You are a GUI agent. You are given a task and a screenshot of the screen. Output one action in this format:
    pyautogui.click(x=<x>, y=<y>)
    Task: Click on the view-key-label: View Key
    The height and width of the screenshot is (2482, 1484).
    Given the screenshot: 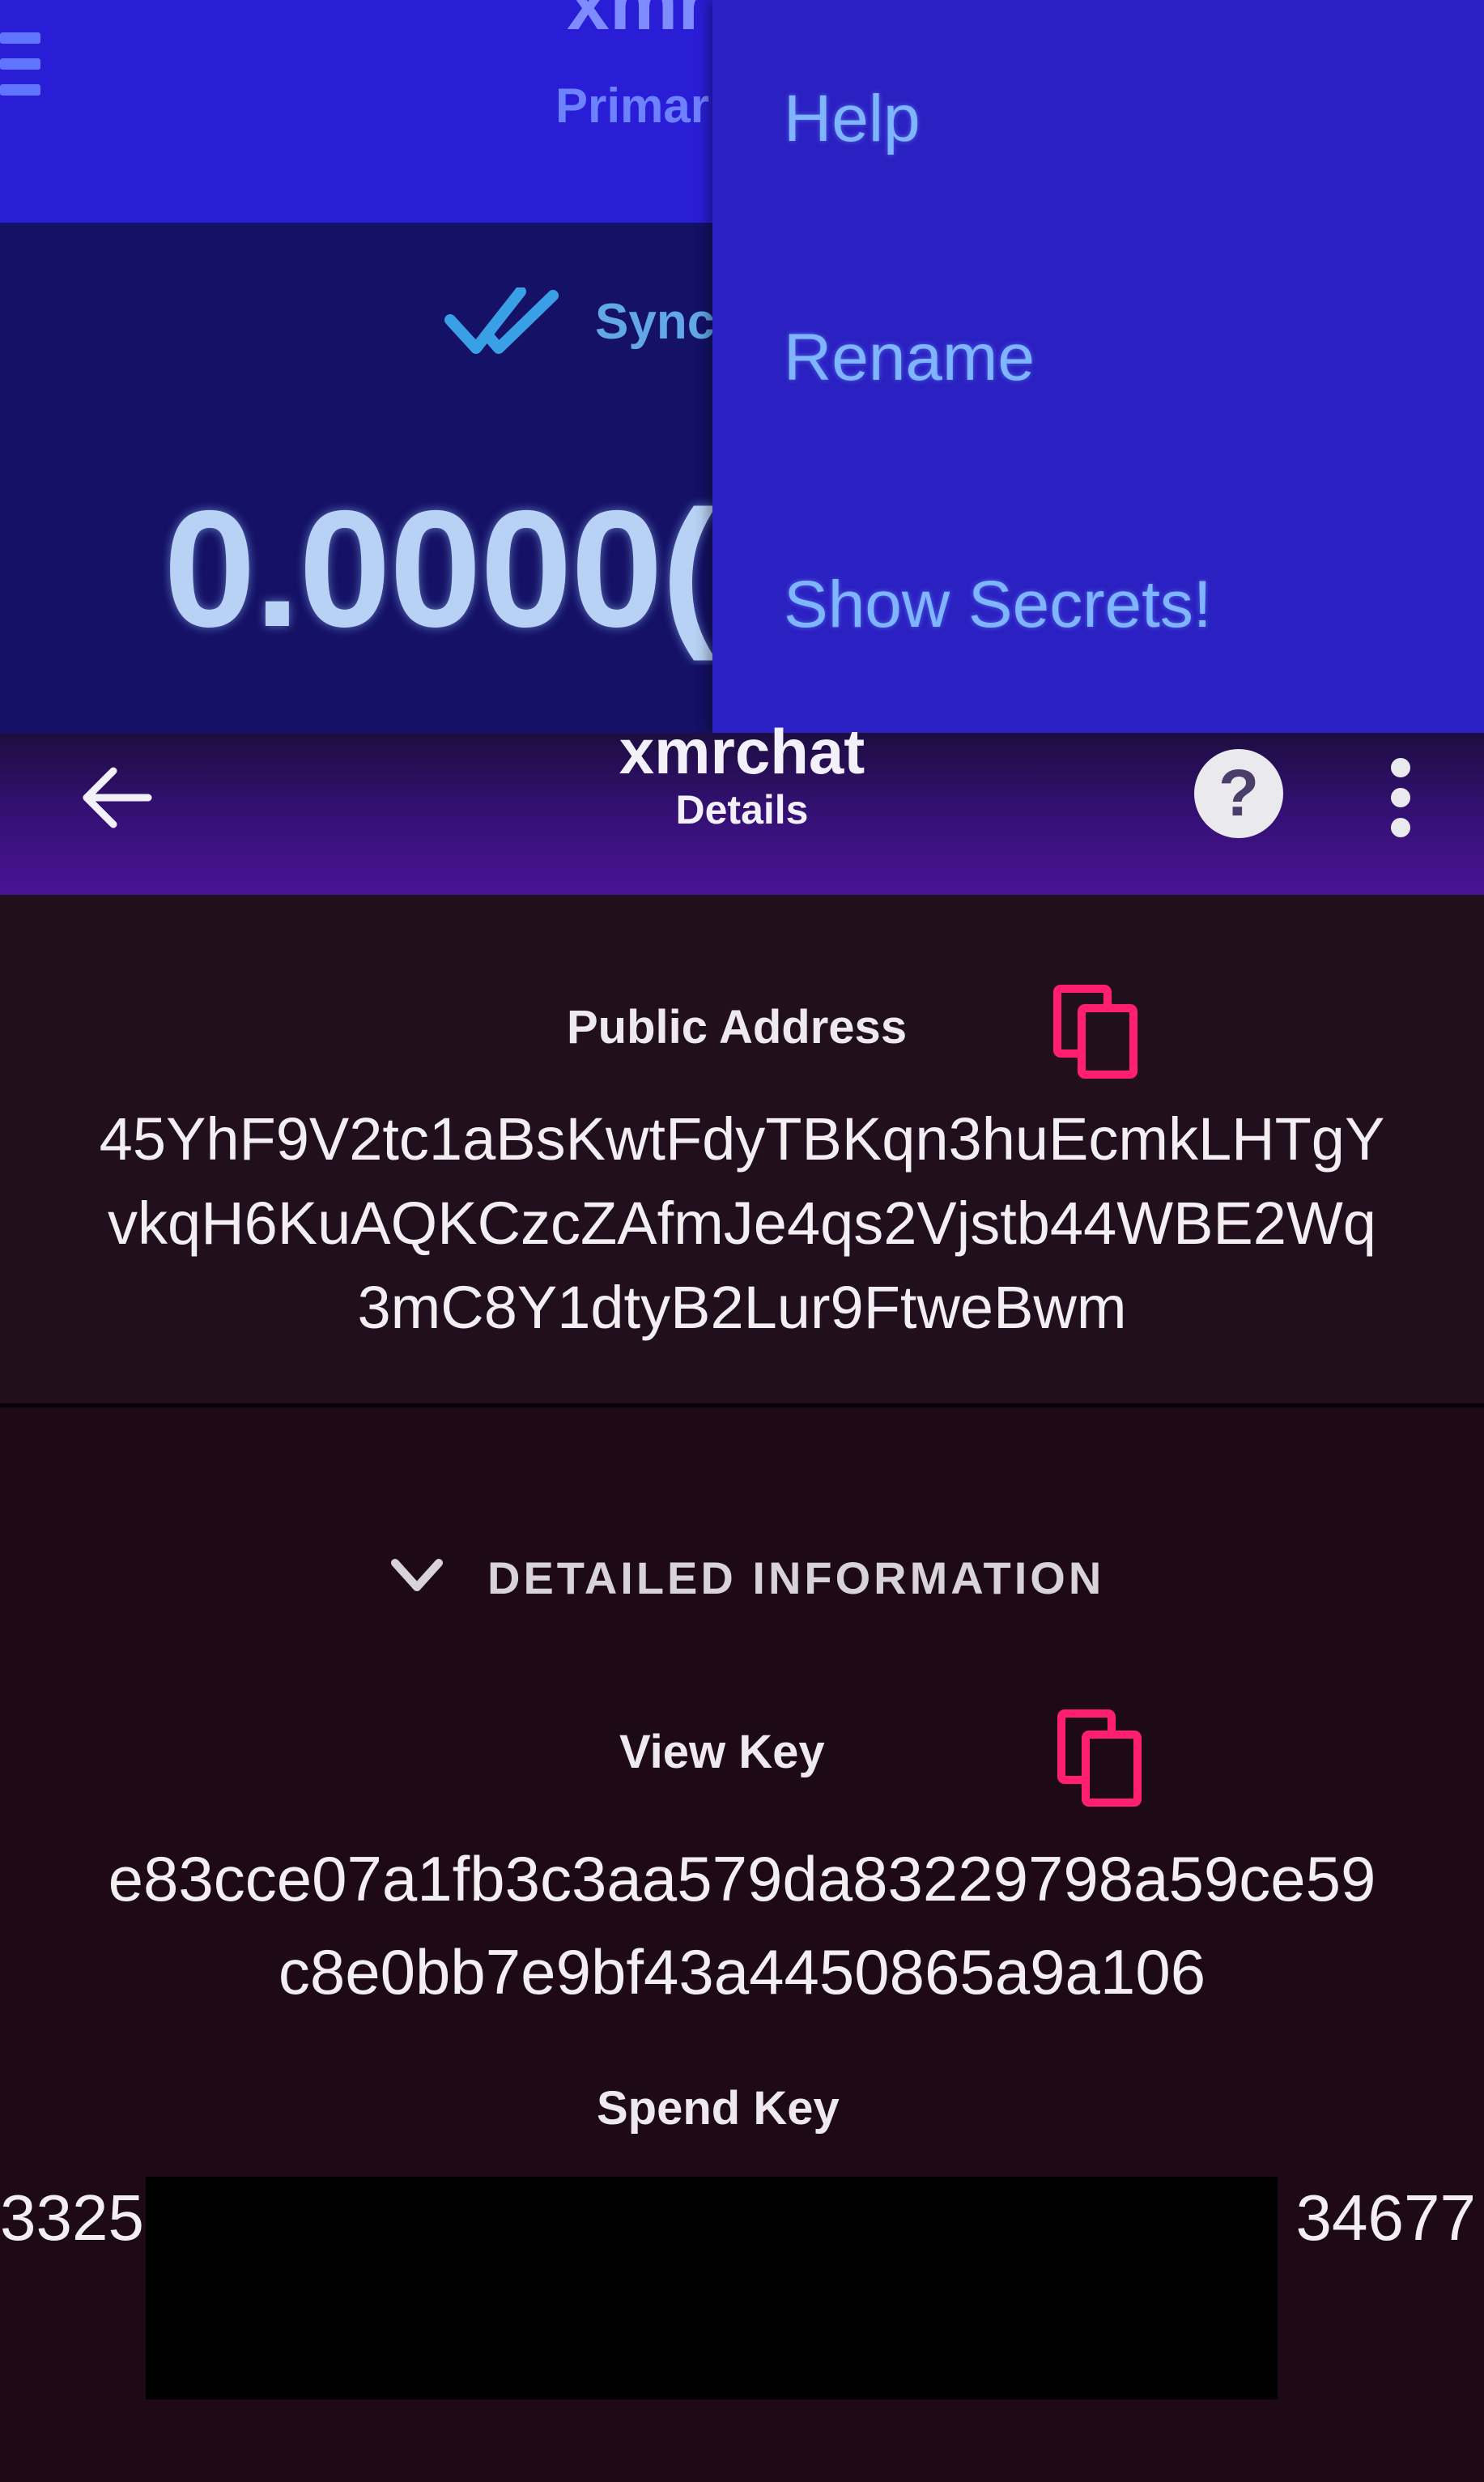 What is the action you would take?
    pyautogui.click(x=722, y=1752)
    